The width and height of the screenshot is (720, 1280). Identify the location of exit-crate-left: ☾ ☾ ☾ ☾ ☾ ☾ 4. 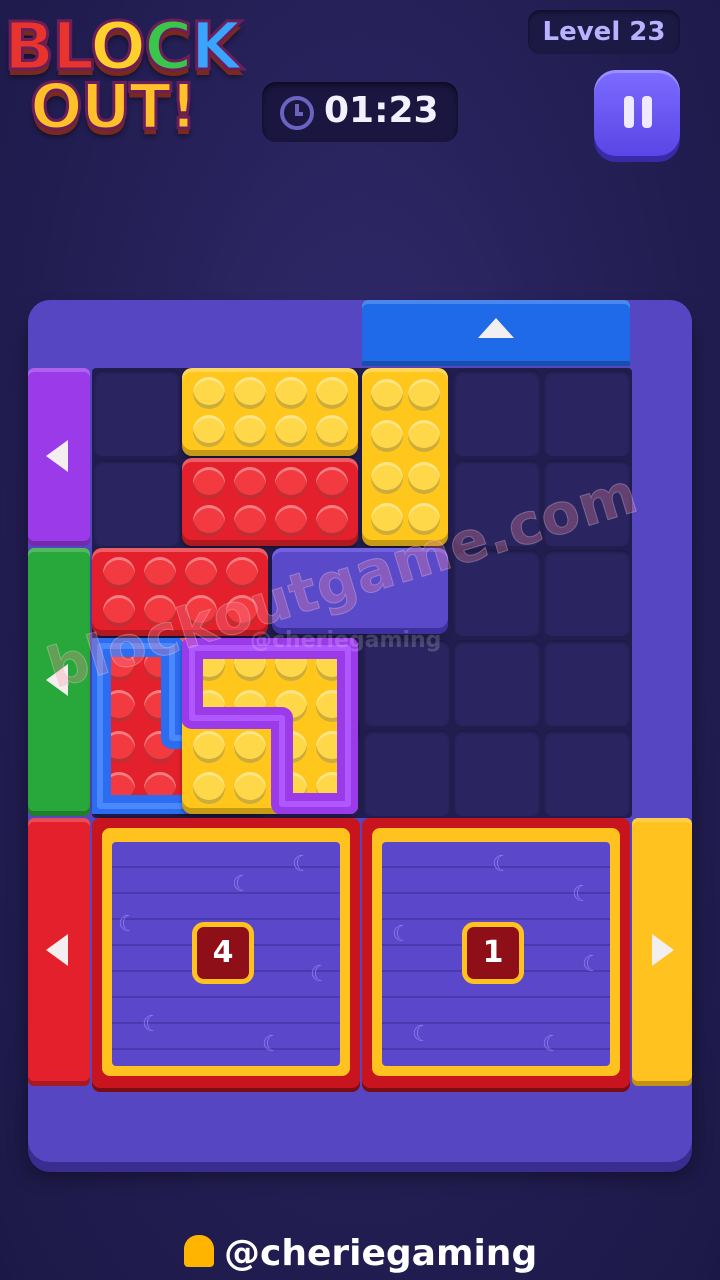
(226, 953).